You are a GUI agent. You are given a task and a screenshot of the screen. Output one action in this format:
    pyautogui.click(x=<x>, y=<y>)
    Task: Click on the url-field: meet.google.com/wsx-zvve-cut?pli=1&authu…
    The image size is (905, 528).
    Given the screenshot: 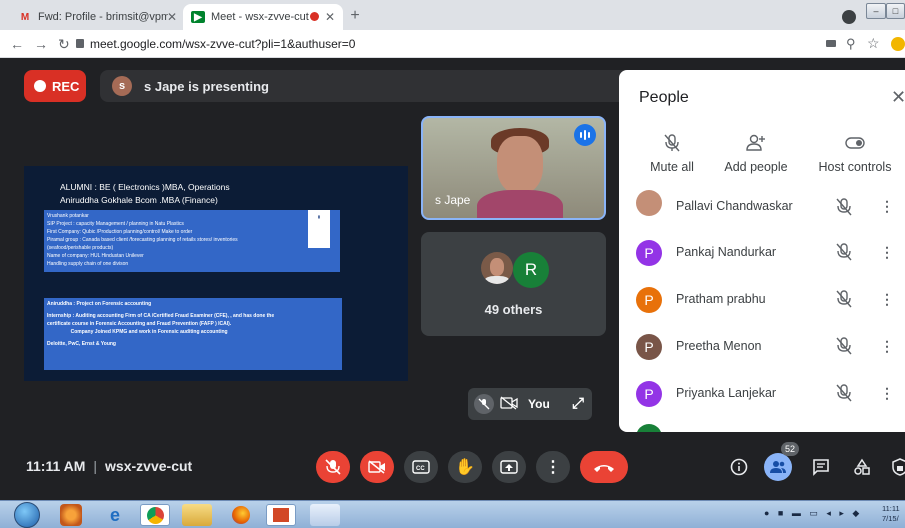 What is the action you would take?
    pyautogui.click(x=222, y=44)
    